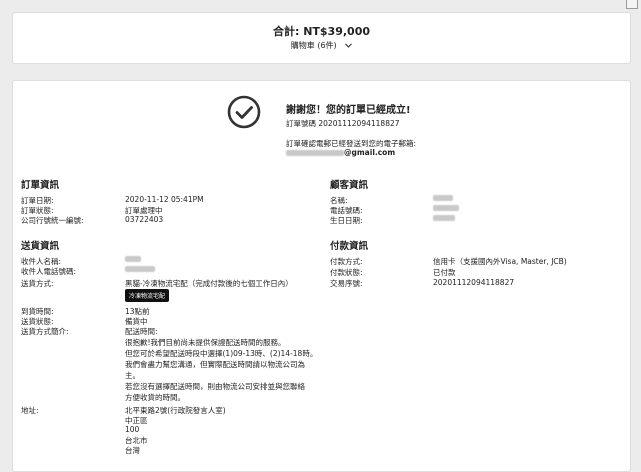 This screenshot has height=472, width=641. What do you see at coordinates (147, 295) in the screenshot?
I see `delivery-tooltip: 冷凍物流宅配` at bounding box center [147, 295].